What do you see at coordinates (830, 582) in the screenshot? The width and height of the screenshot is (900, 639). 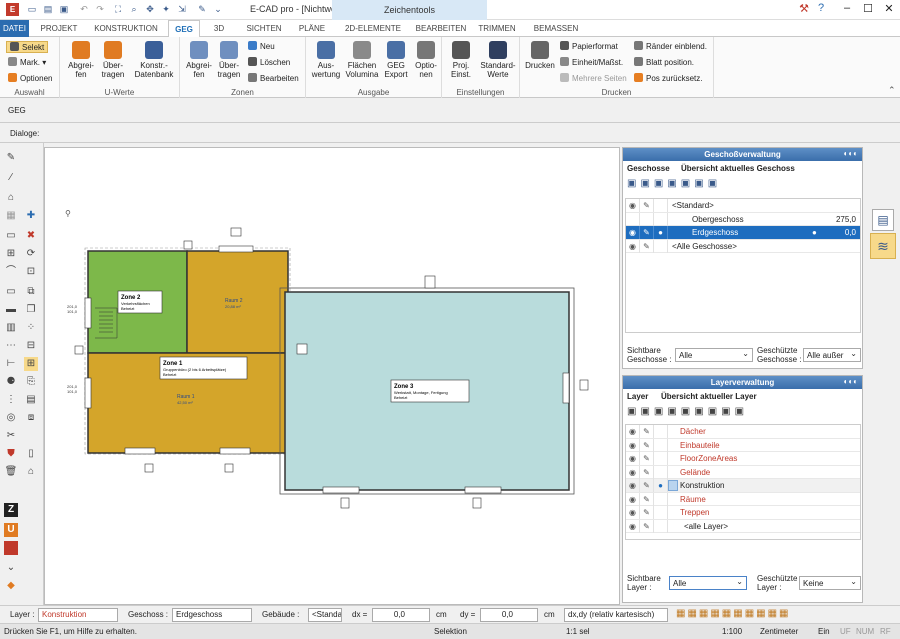 I see `geschuetzte-layer-select: Keine` at bounding box center [830, 582].